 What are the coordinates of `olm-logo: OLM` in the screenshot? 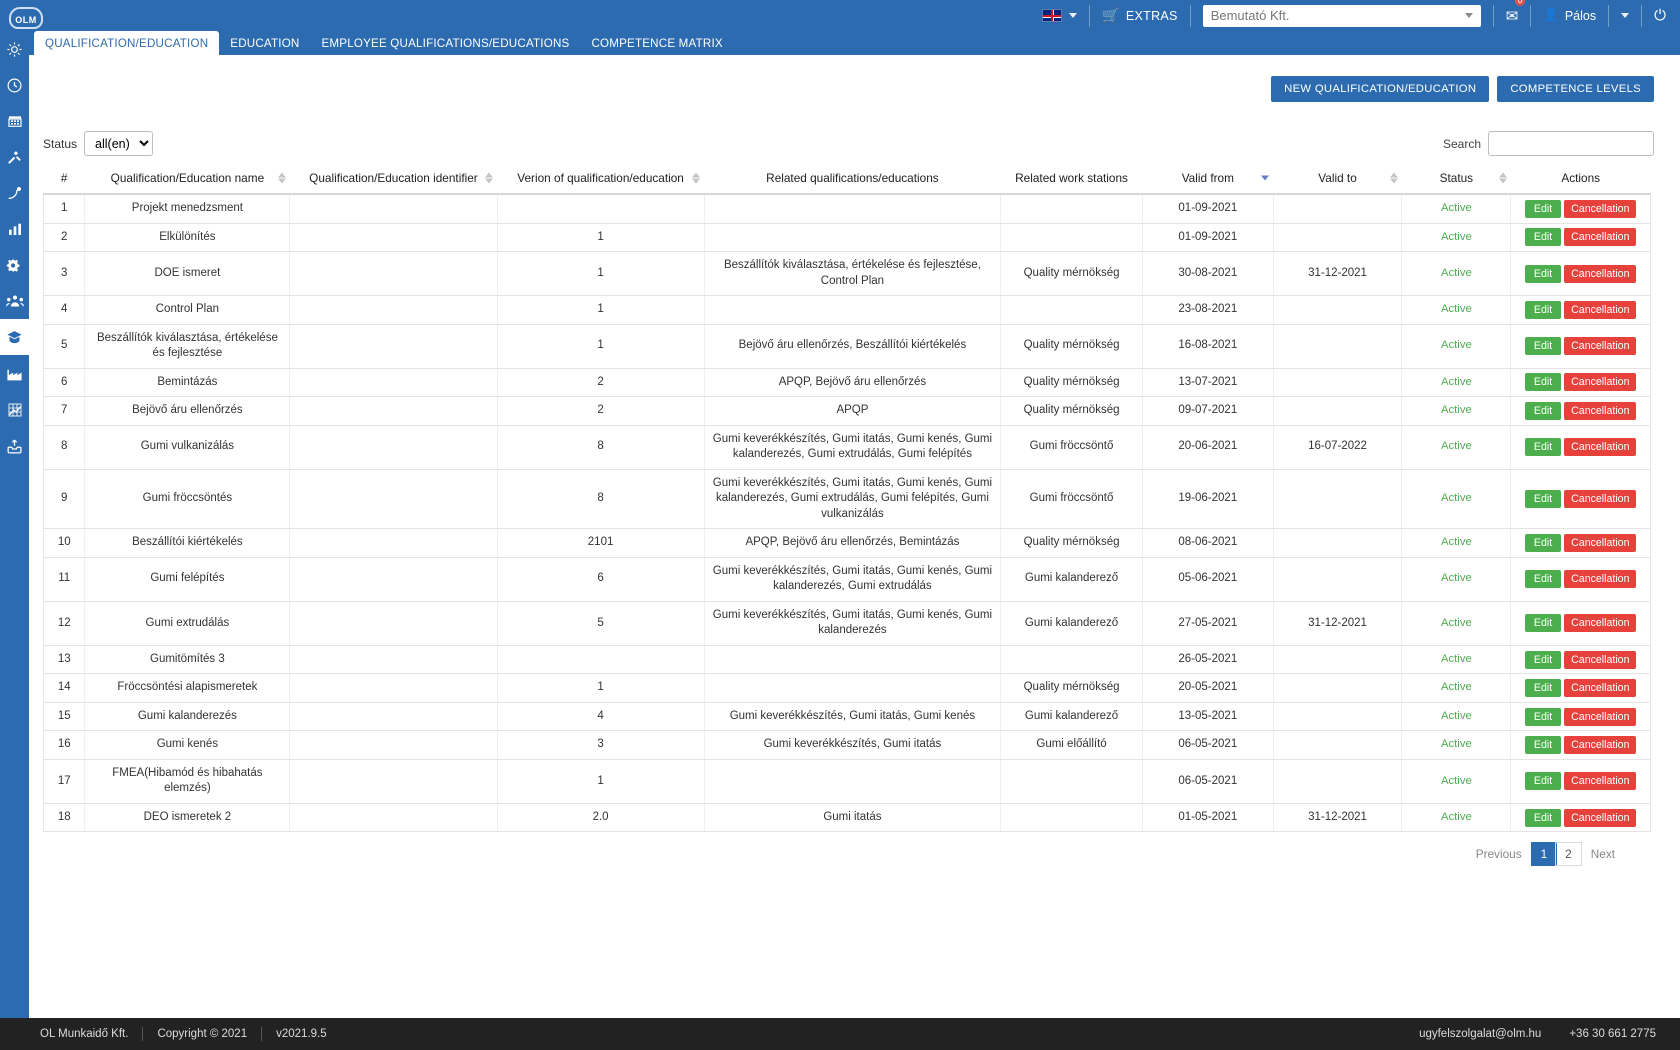 It's located at (26, 16).